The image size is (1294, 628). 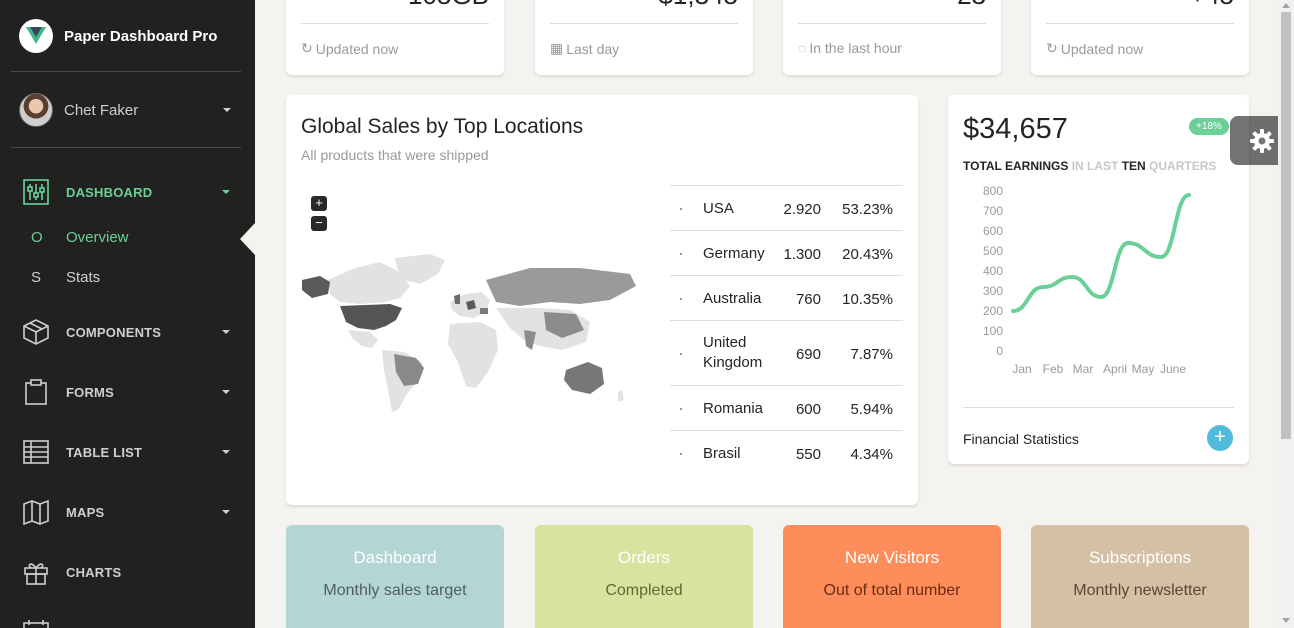 I want to click on sidebar-subitem-overview: O Overview, so click(x=80, y=237).